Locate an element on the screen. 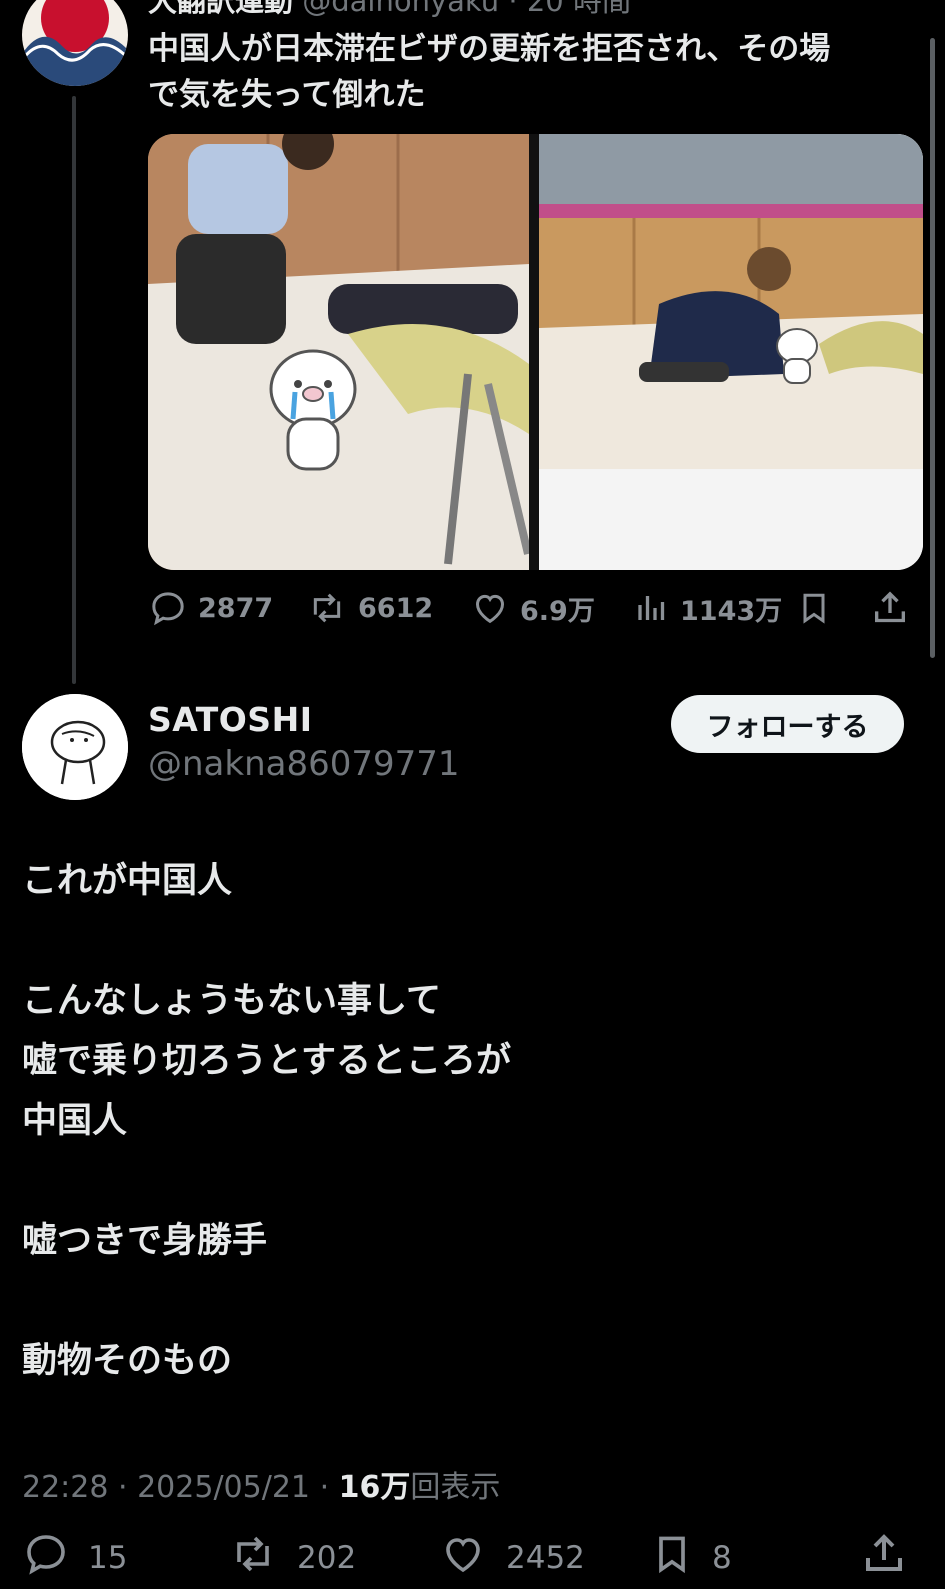  reply-button: 15 is located at coordinates (74, 1558).